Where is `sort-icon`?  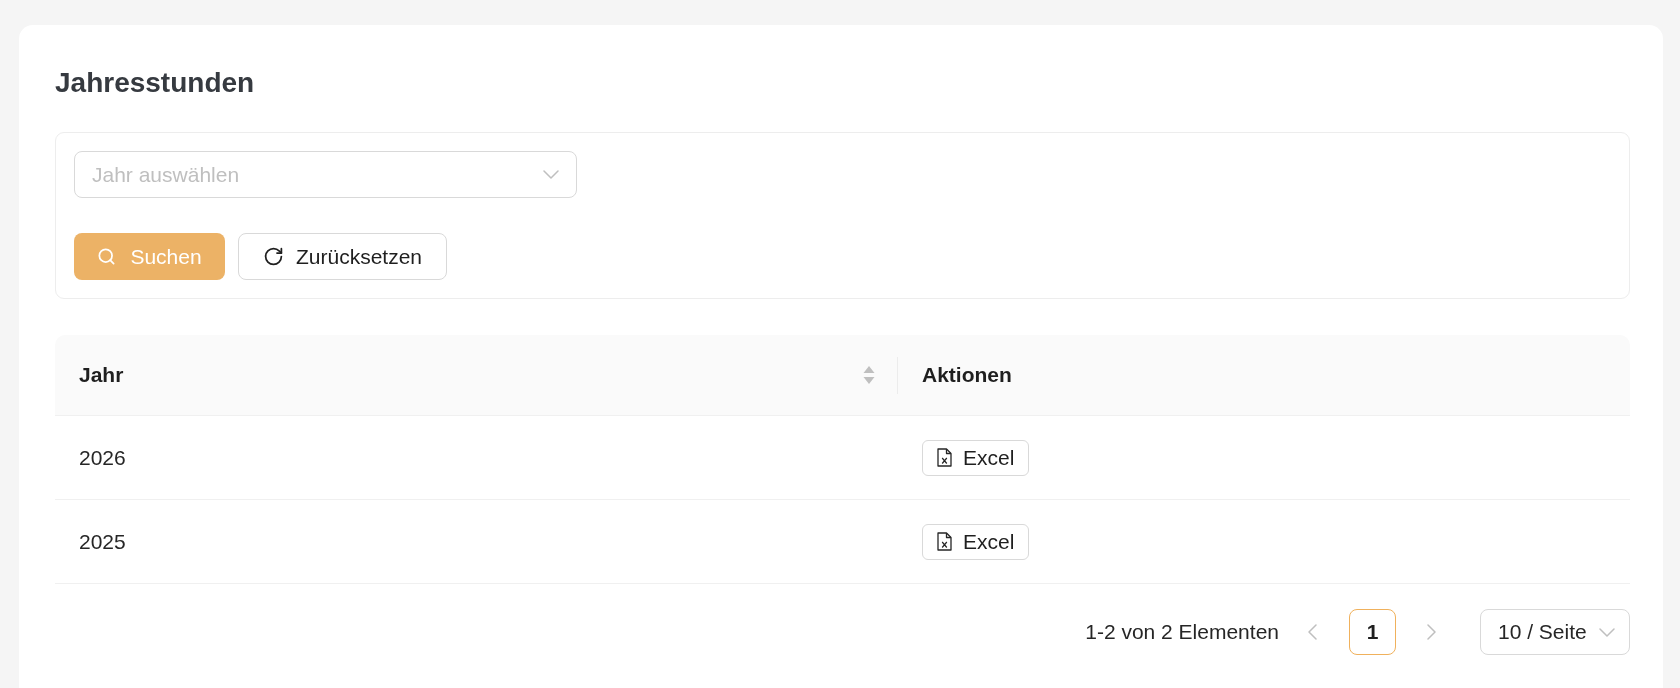 sort-icon is located at coordinates (869, 375).